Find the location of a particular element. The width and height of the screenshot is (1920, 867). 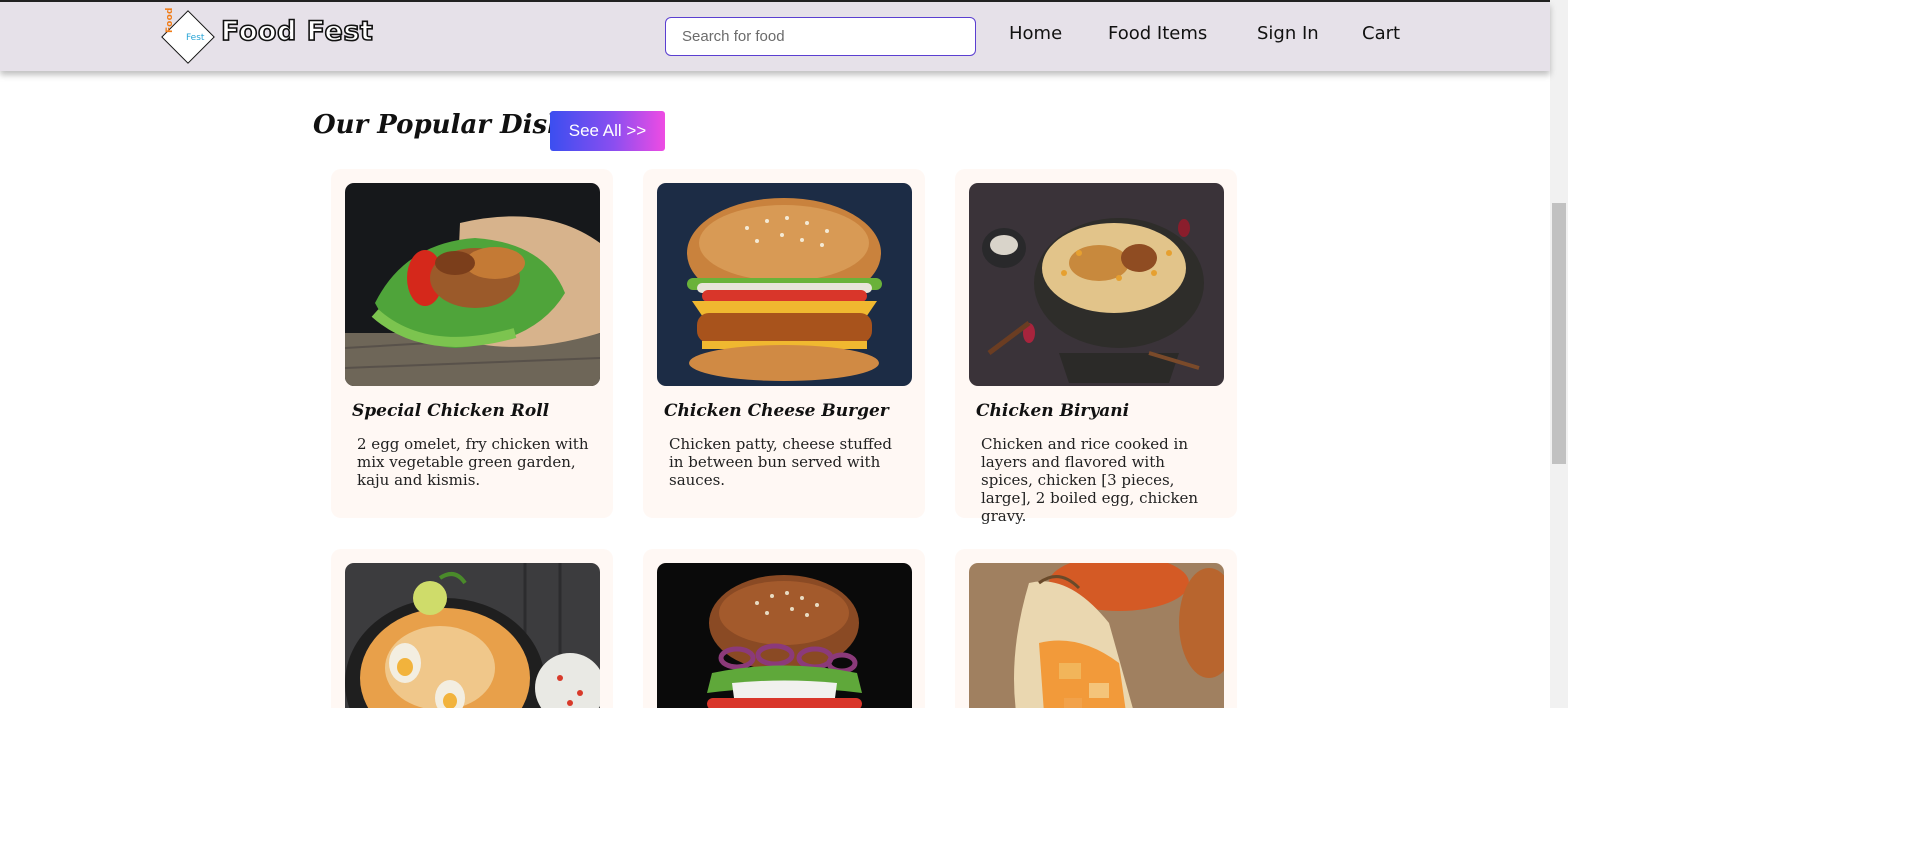

dish-name: Special Chicken Roll is located at coordinates (451, 411).